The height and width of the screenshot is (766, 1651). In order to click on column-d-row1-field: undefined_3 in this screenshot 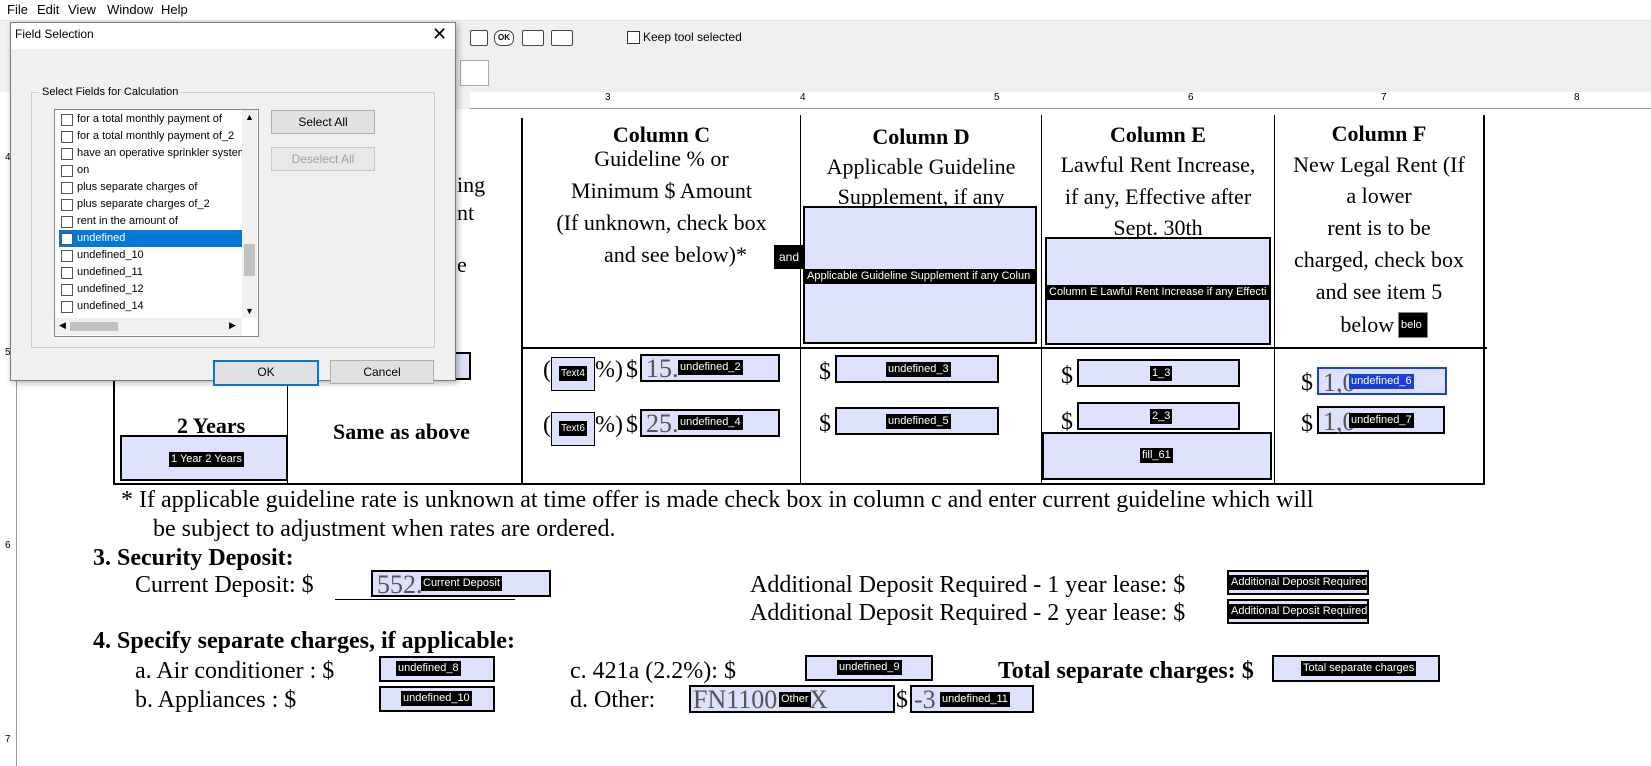, I will do `click(917, 369)`.